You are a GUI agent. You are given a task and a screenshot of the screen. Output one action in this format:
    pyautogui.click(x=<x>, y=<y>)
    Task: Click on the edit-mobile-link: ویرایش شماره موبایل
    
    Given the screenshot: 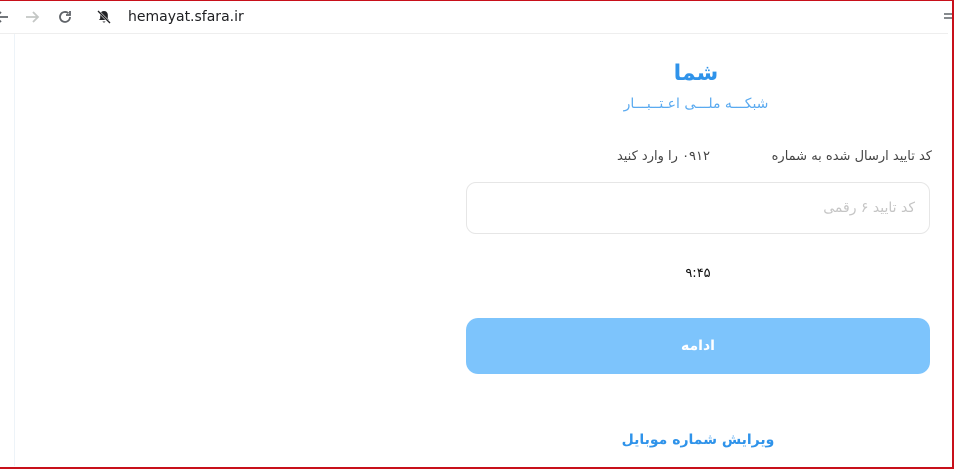 What is the action you would take?
    pyautogui.click(x=698, y=440)
    